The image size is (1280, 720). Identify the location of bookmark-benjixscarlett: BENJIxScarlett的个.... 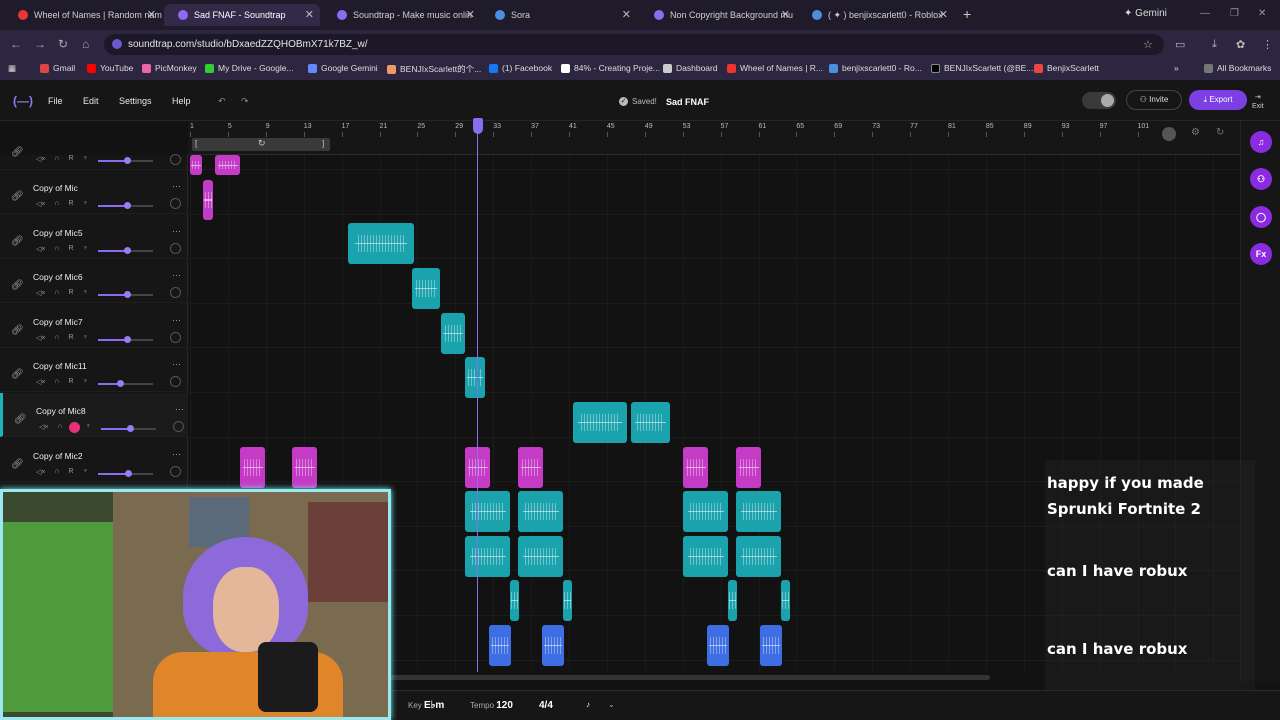
(434, 69).